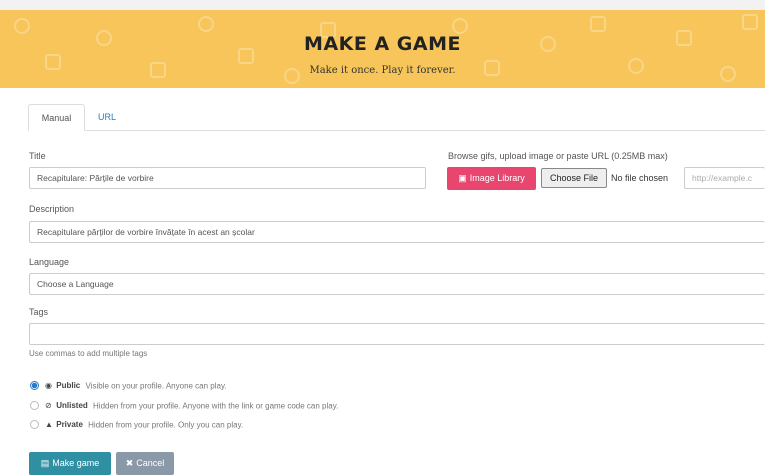  I want to click on top-strip, so click(382, 5).